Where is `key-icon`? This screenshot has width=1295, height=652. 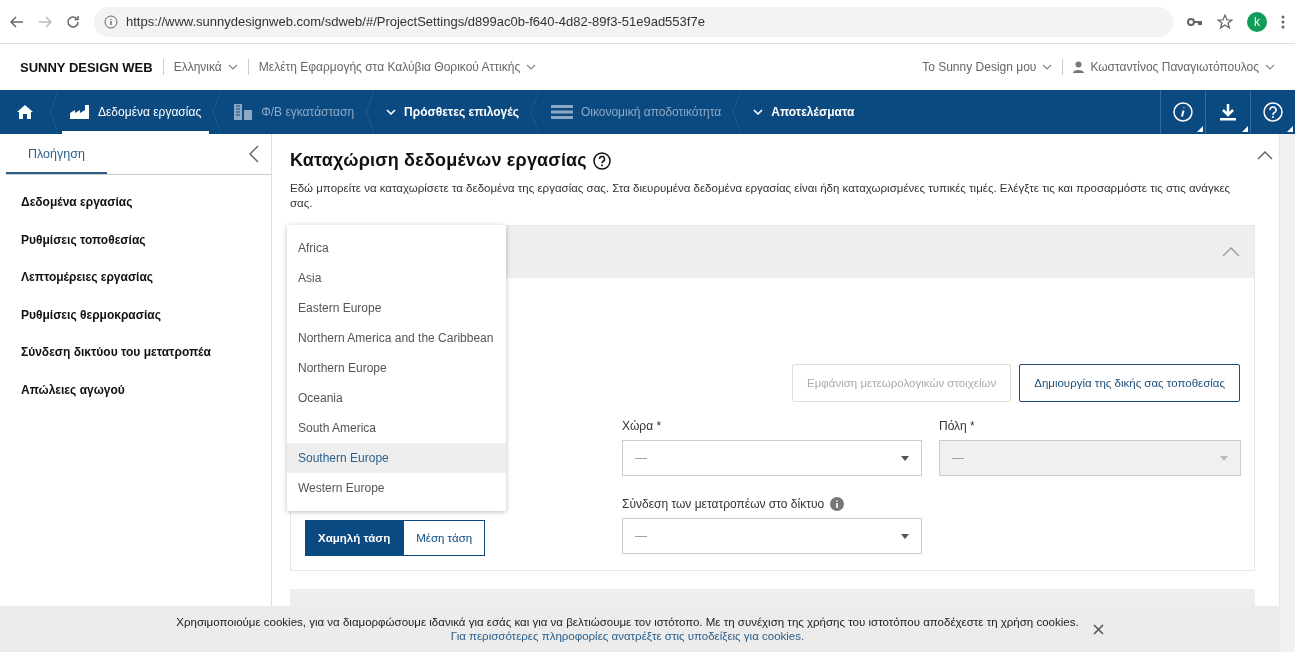 key-icon is located at coordinates (1195, 21).